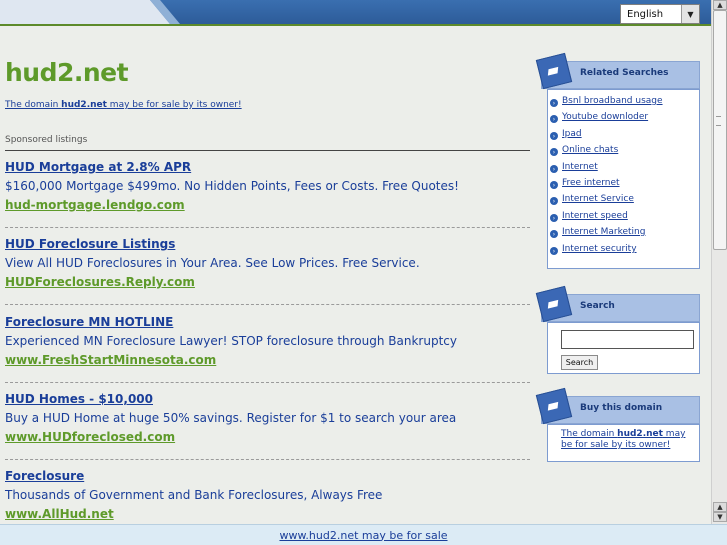  What do you see at coordinates (46, 140) in the screenshot?
I see `sponsored-label: Sponsored listings` at bounding box center [46, 140].